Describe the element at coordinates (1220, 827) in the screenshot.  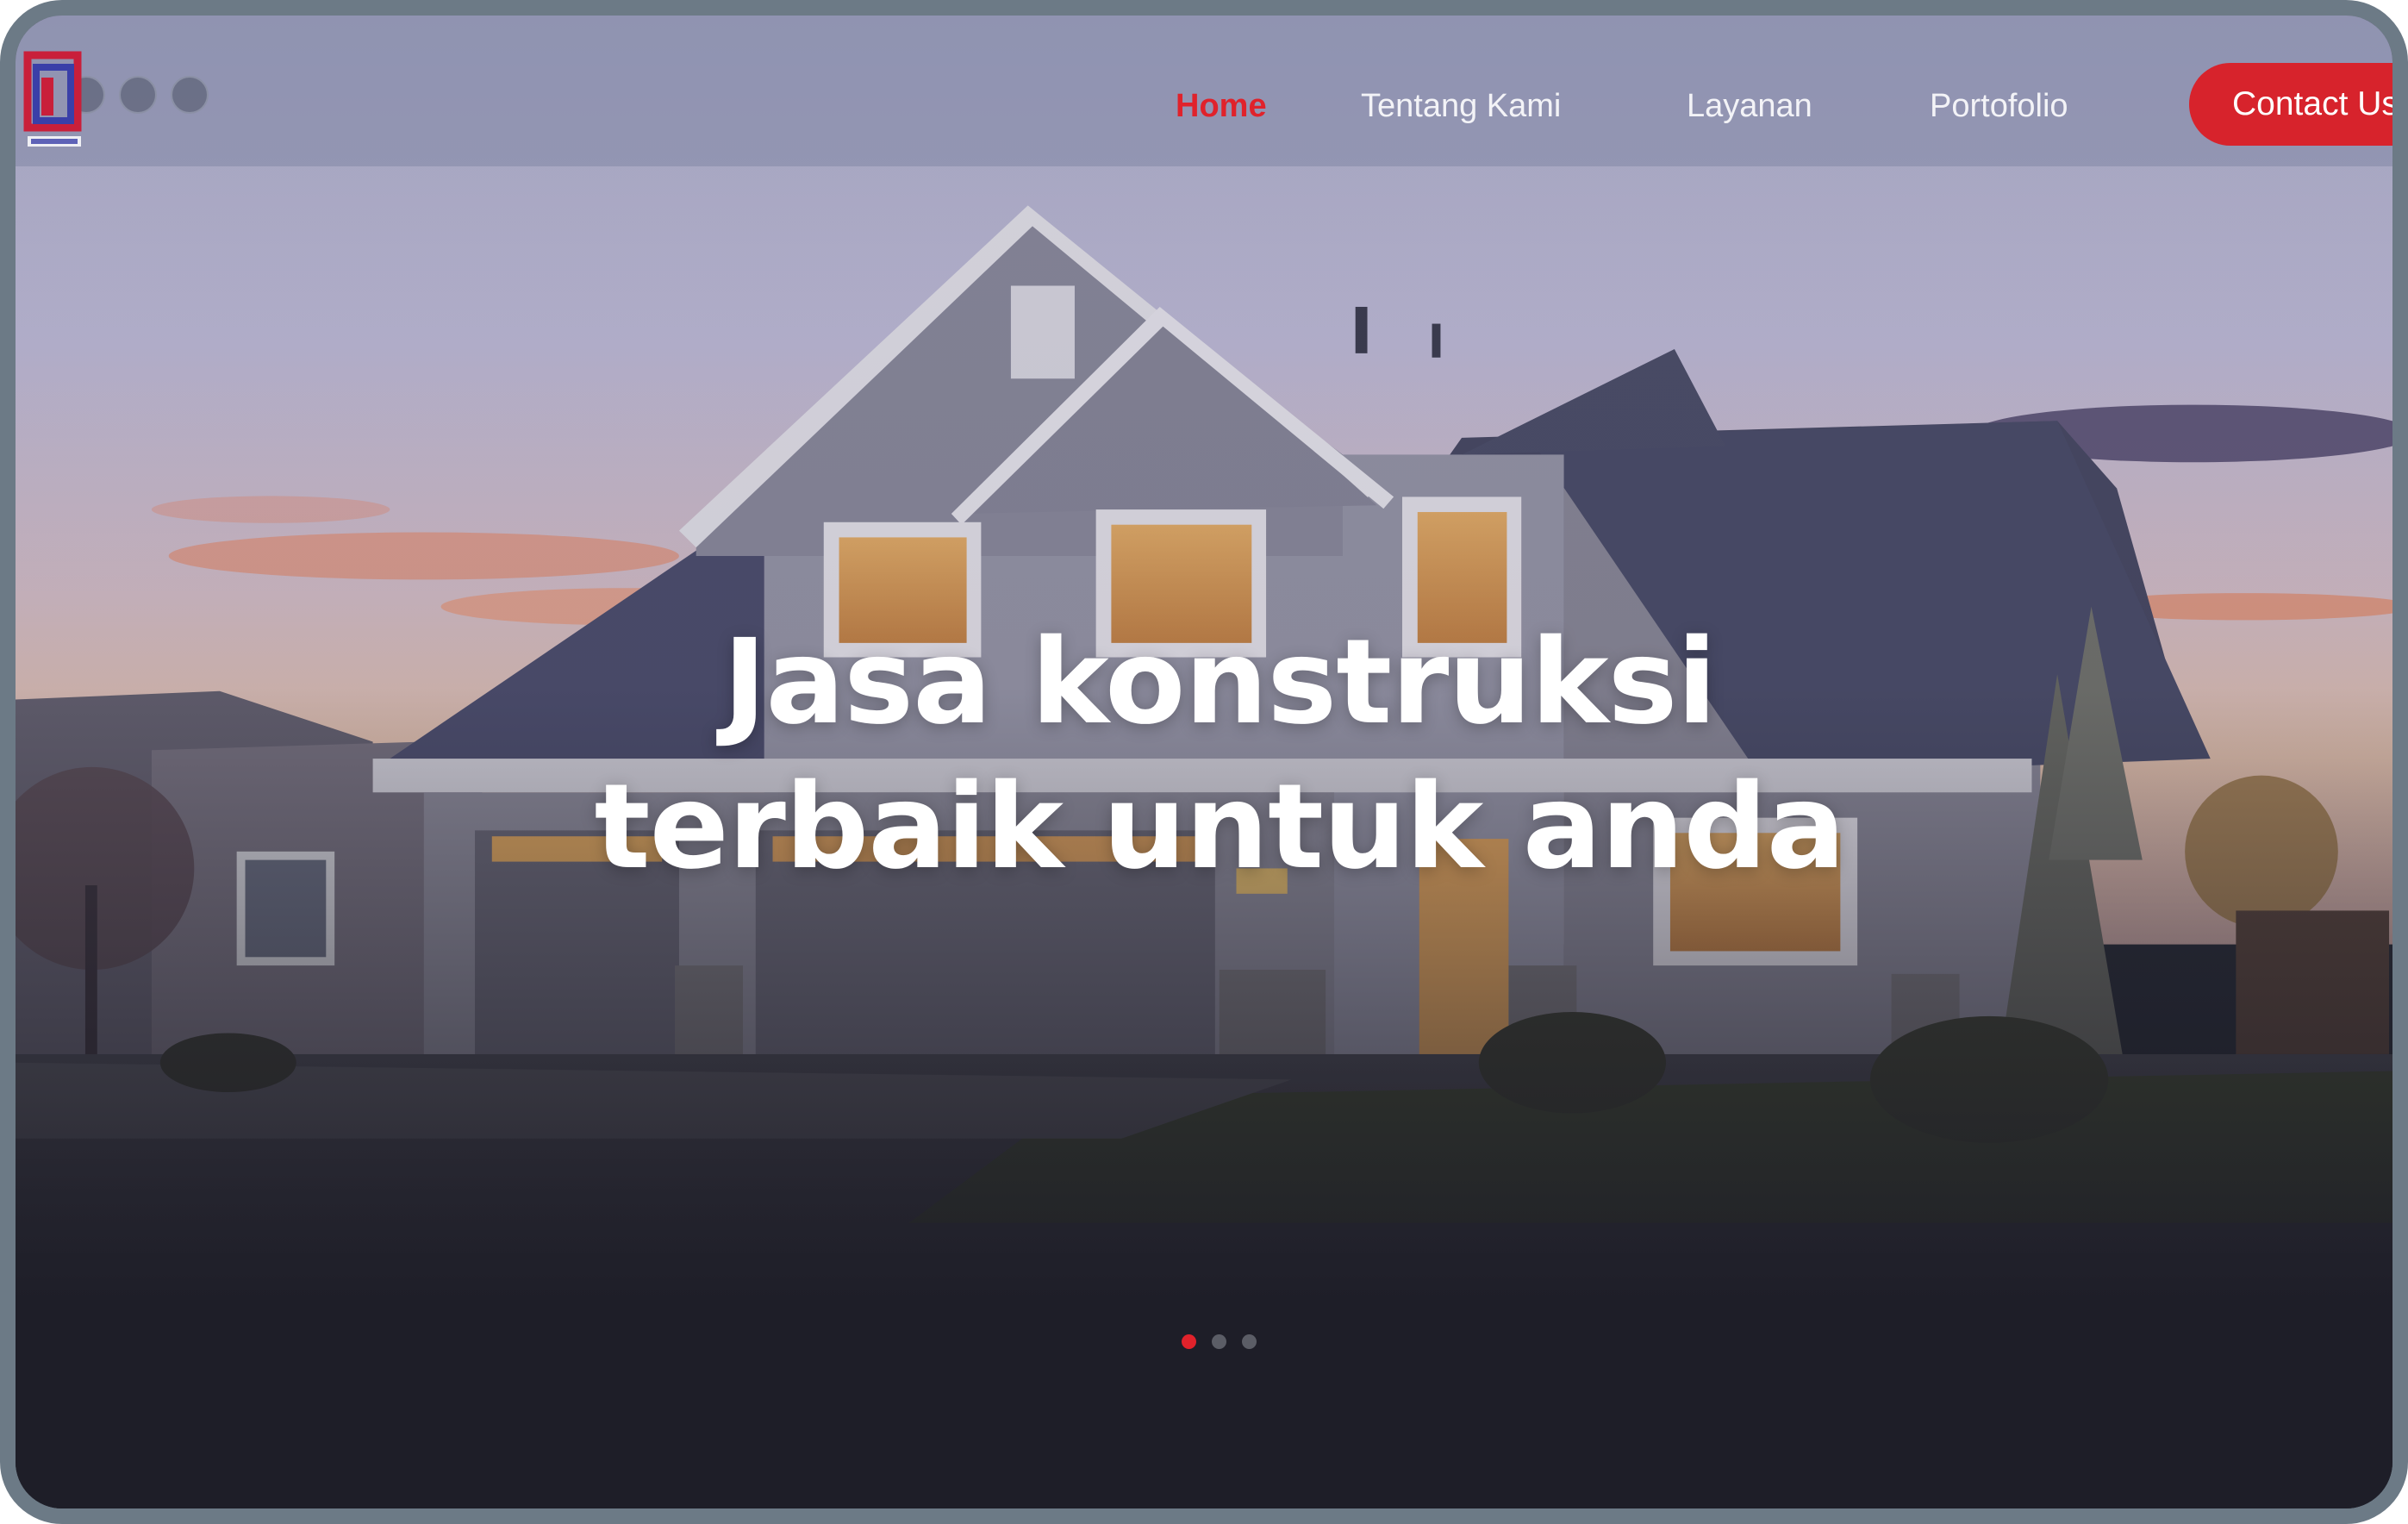
I see `hero-heading-line-2: terbaik untuk anda` at that location.